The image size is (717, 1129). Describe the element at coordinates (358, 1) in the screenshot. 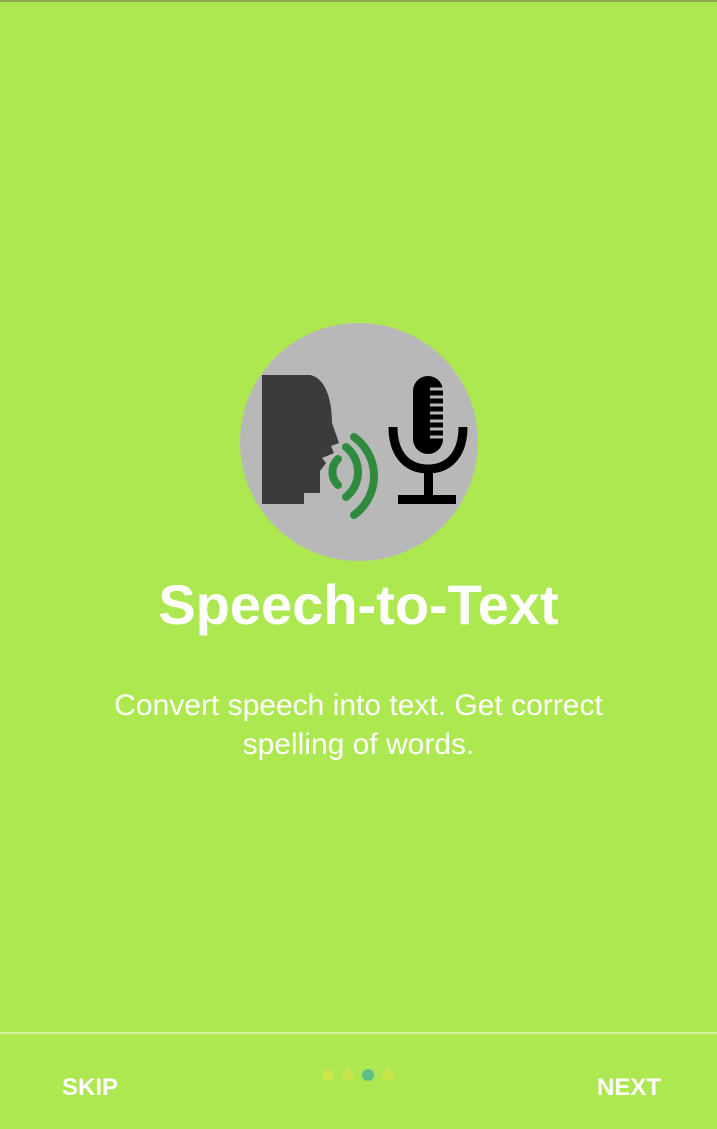

I see `top-divider` at that location.